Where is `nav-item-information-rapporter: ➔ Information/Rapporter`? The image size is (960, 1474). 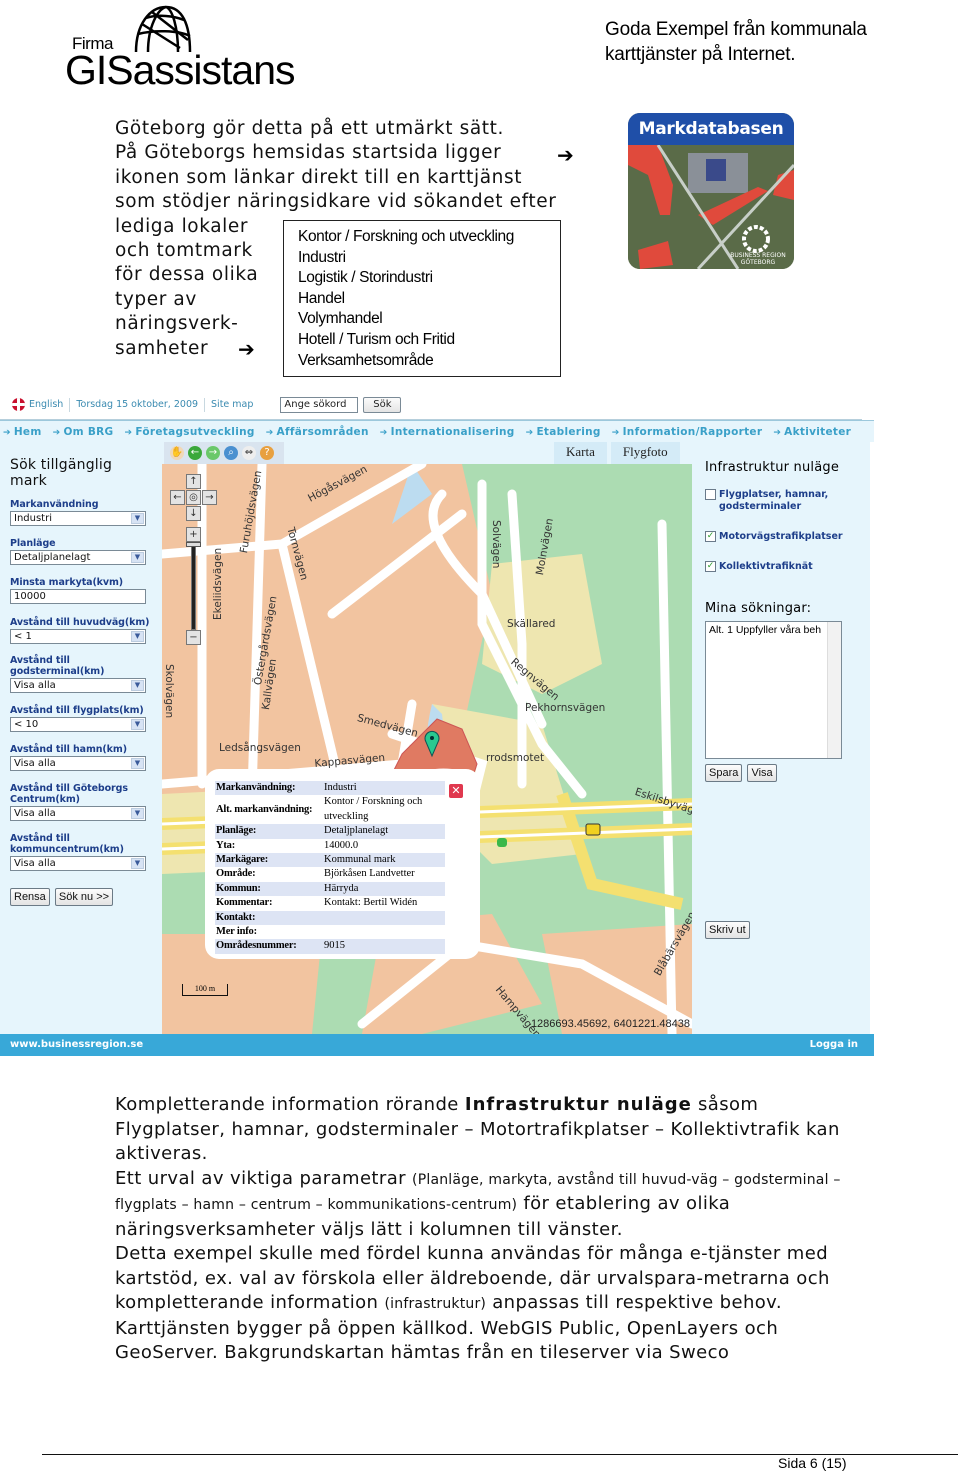
nav-item-information-rapporter: ➔ Information/Rapporter is located at coordinates (687, 432).